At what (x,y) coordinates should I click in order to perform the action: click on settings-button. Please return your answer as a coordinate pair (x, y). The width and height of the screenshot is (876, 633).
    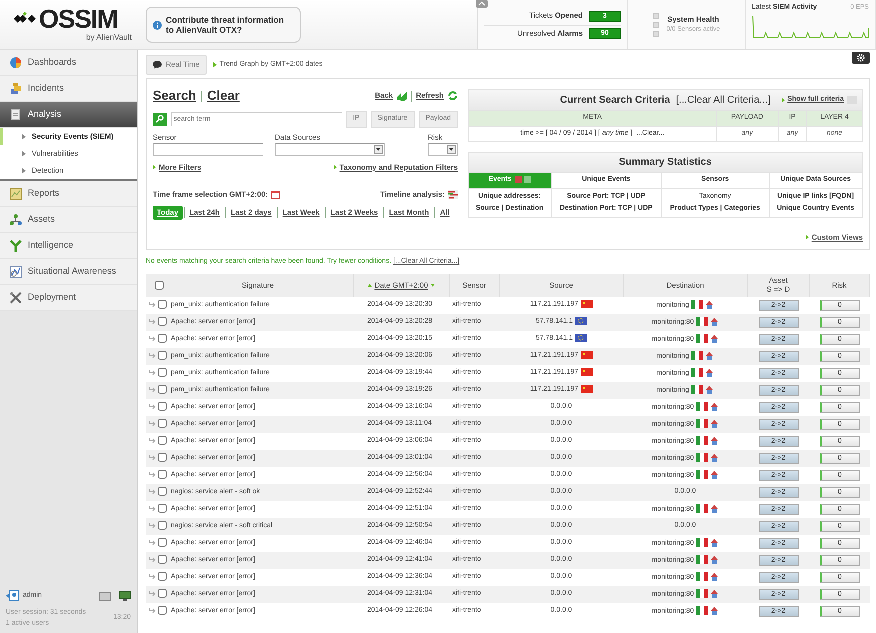
    Looking at the image, I should click on (861, 58).